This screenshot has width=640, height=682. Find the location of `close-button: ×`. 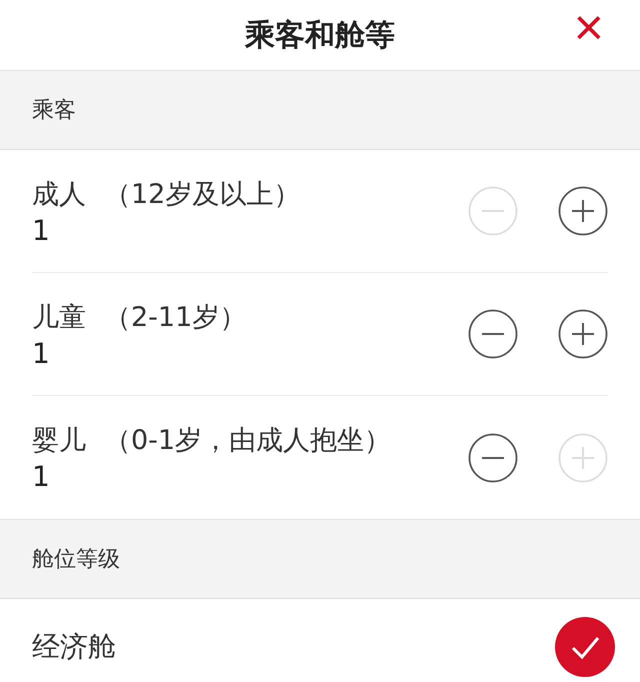

close-button: × is located at coordinates (589, 28).